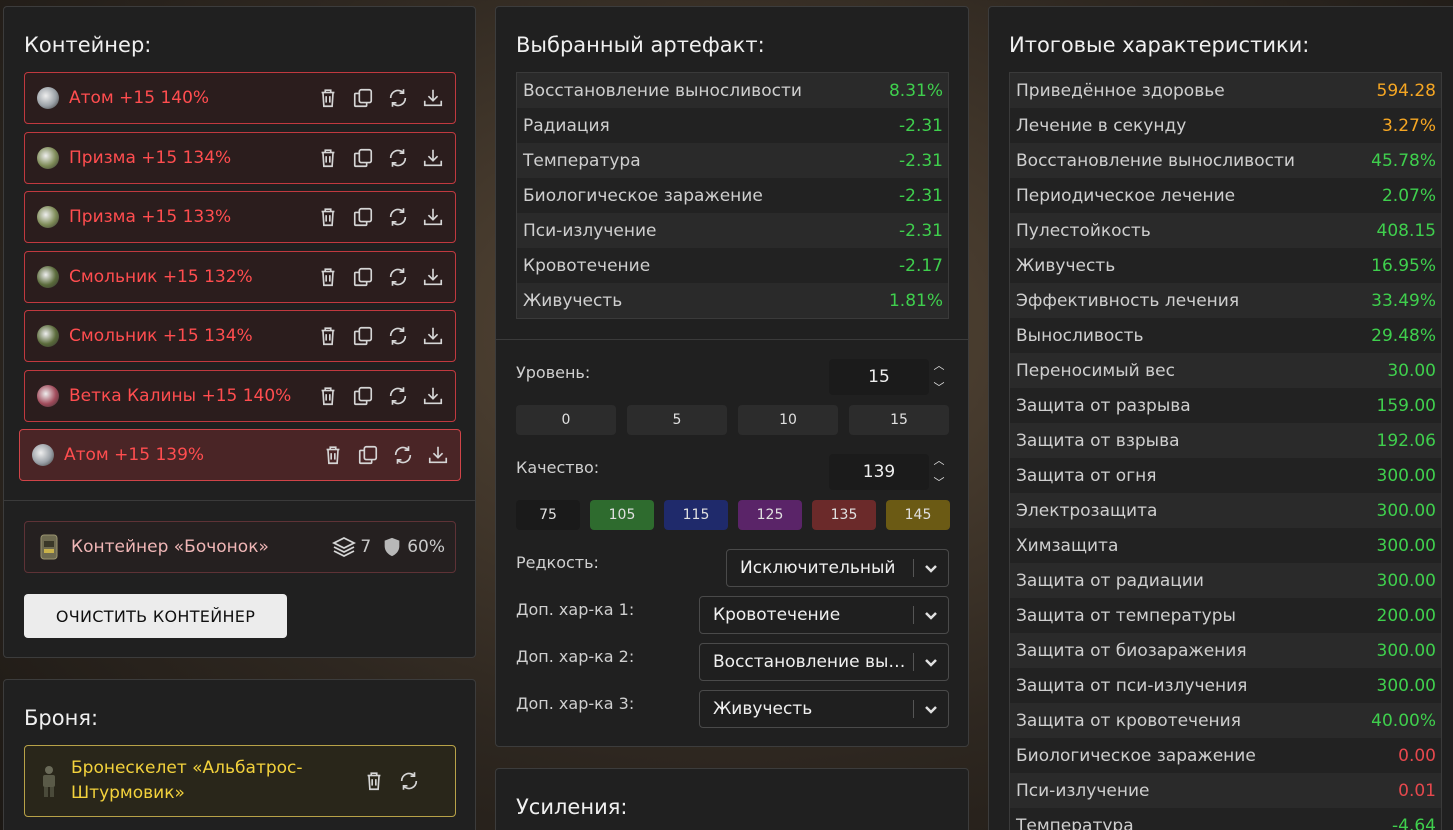 This screenshot has width=1453, height=830. What do you see at coordinates (643, 195) in the screenshot?
I see `stat-label: Биологическое заражение` at bounding box center [643, 195].